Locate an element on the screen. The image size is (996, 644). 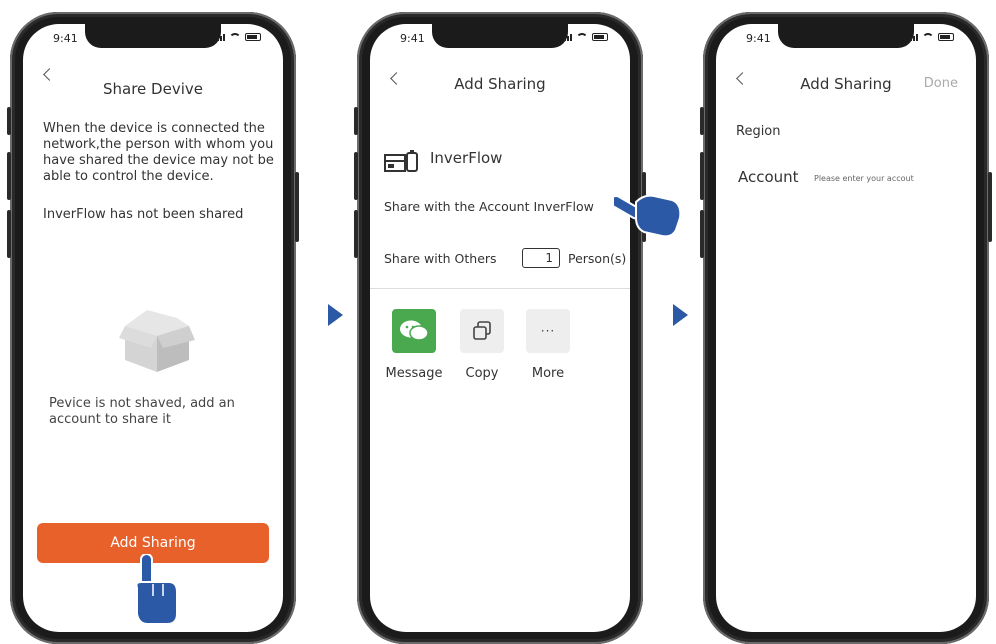
region-label: Region is located at coordinates (758, 131).